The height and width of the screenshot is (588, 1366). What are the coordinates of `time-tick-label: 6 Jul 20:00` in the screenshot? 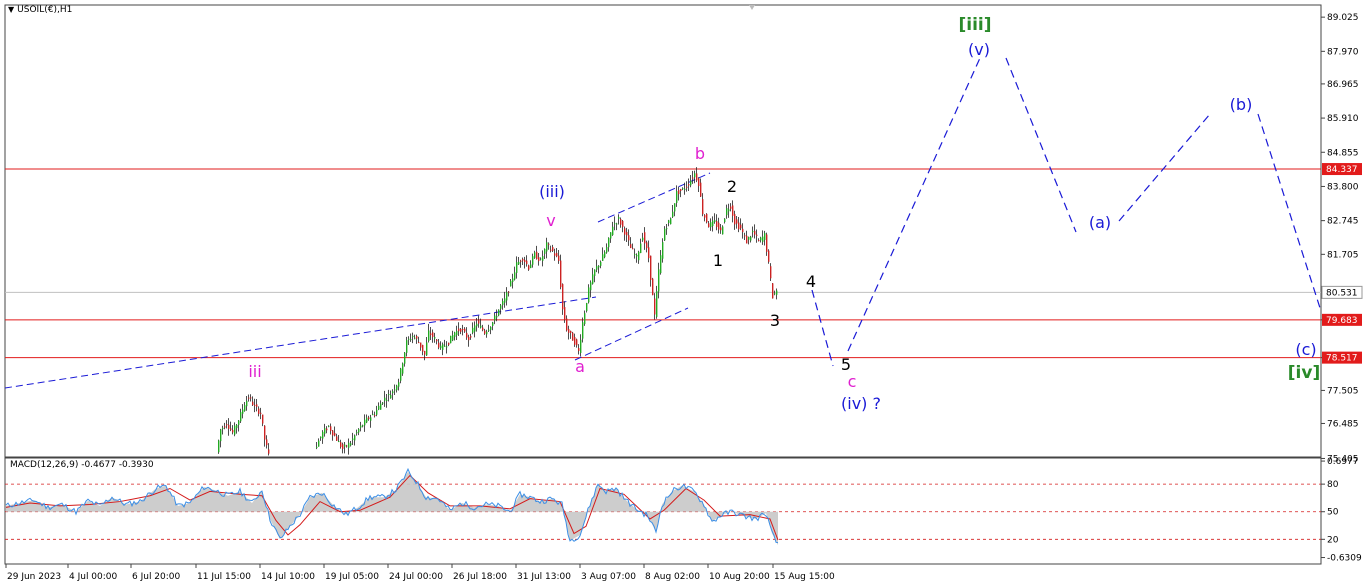 It's located at (156, 577).